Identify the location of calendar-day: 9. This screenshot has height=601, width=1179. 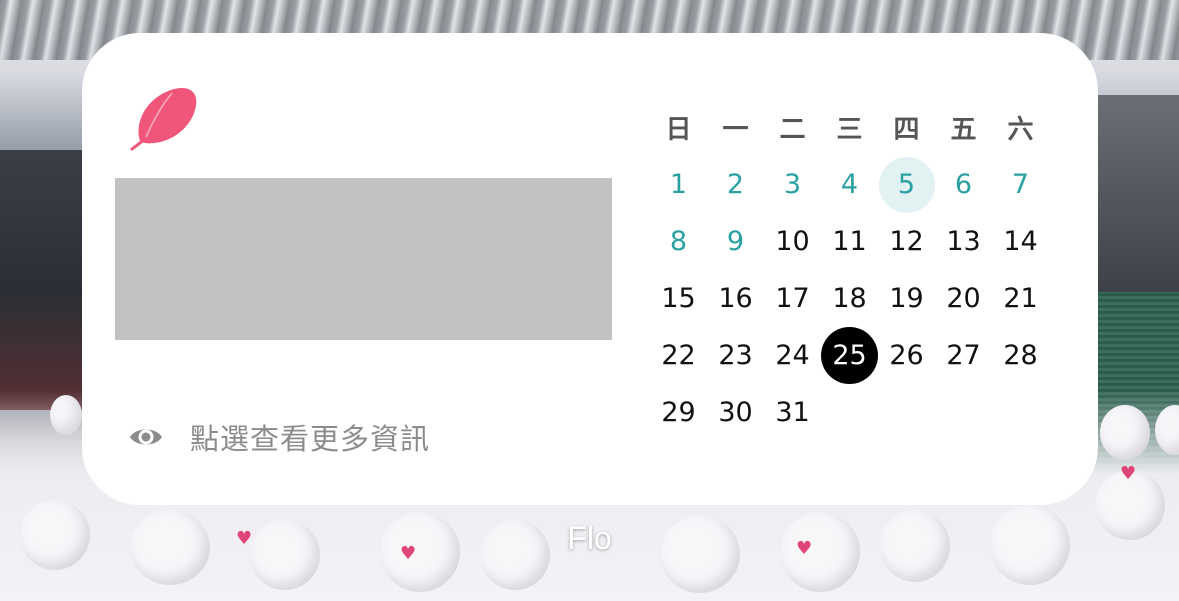
(735, 241).